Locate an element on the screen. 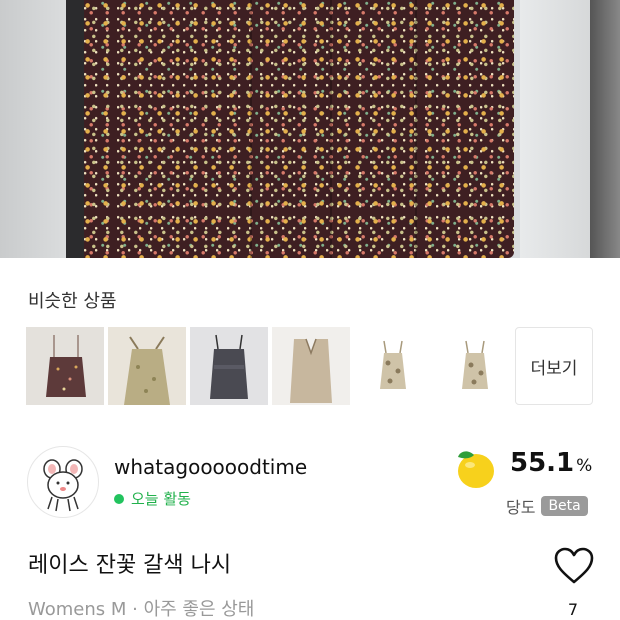 The height and width of the screenshot is (620, 620). seller-activity-status: 오늘 활동 is located at coordinates (152, 498).